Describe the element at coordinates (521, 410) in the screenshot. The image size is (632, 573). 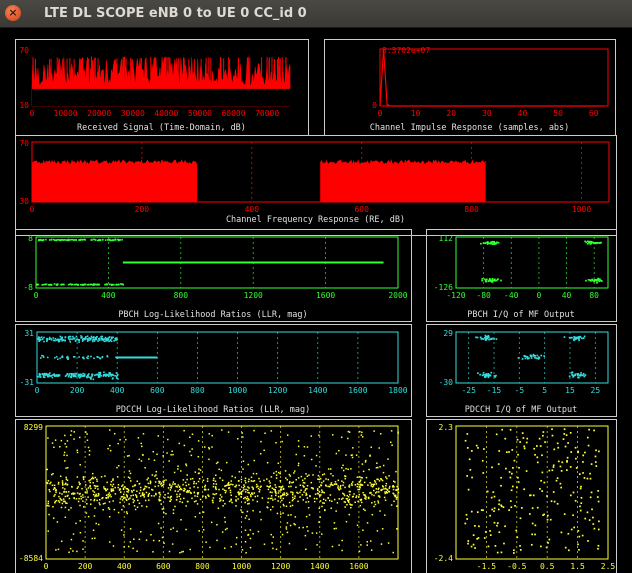
I see `chart-title: PDCCH I/Q of MF Output` at that location.